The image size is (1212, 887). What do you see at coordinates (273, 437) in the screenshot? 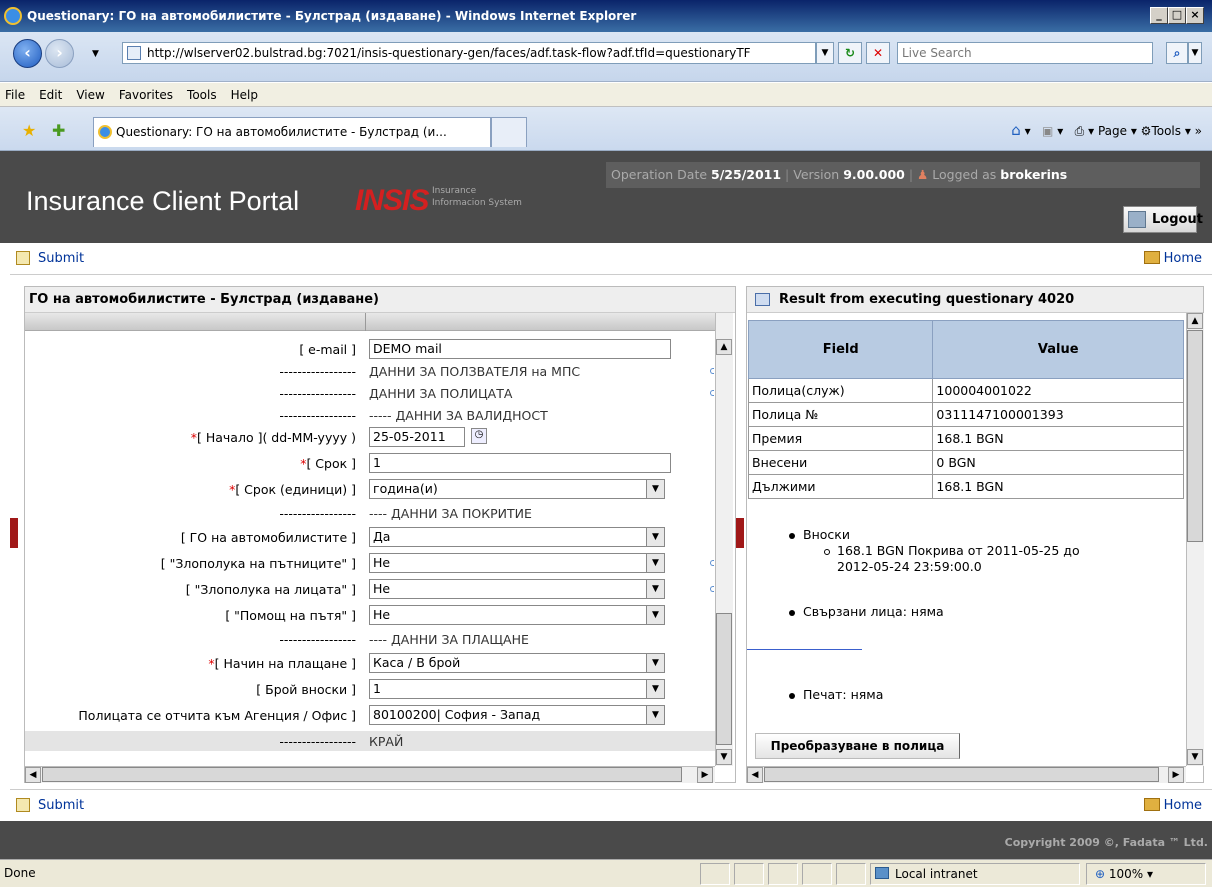
I see `field-label: [ Начало ]( dd-MM-yyyy )` at bounding box center [273, 437].